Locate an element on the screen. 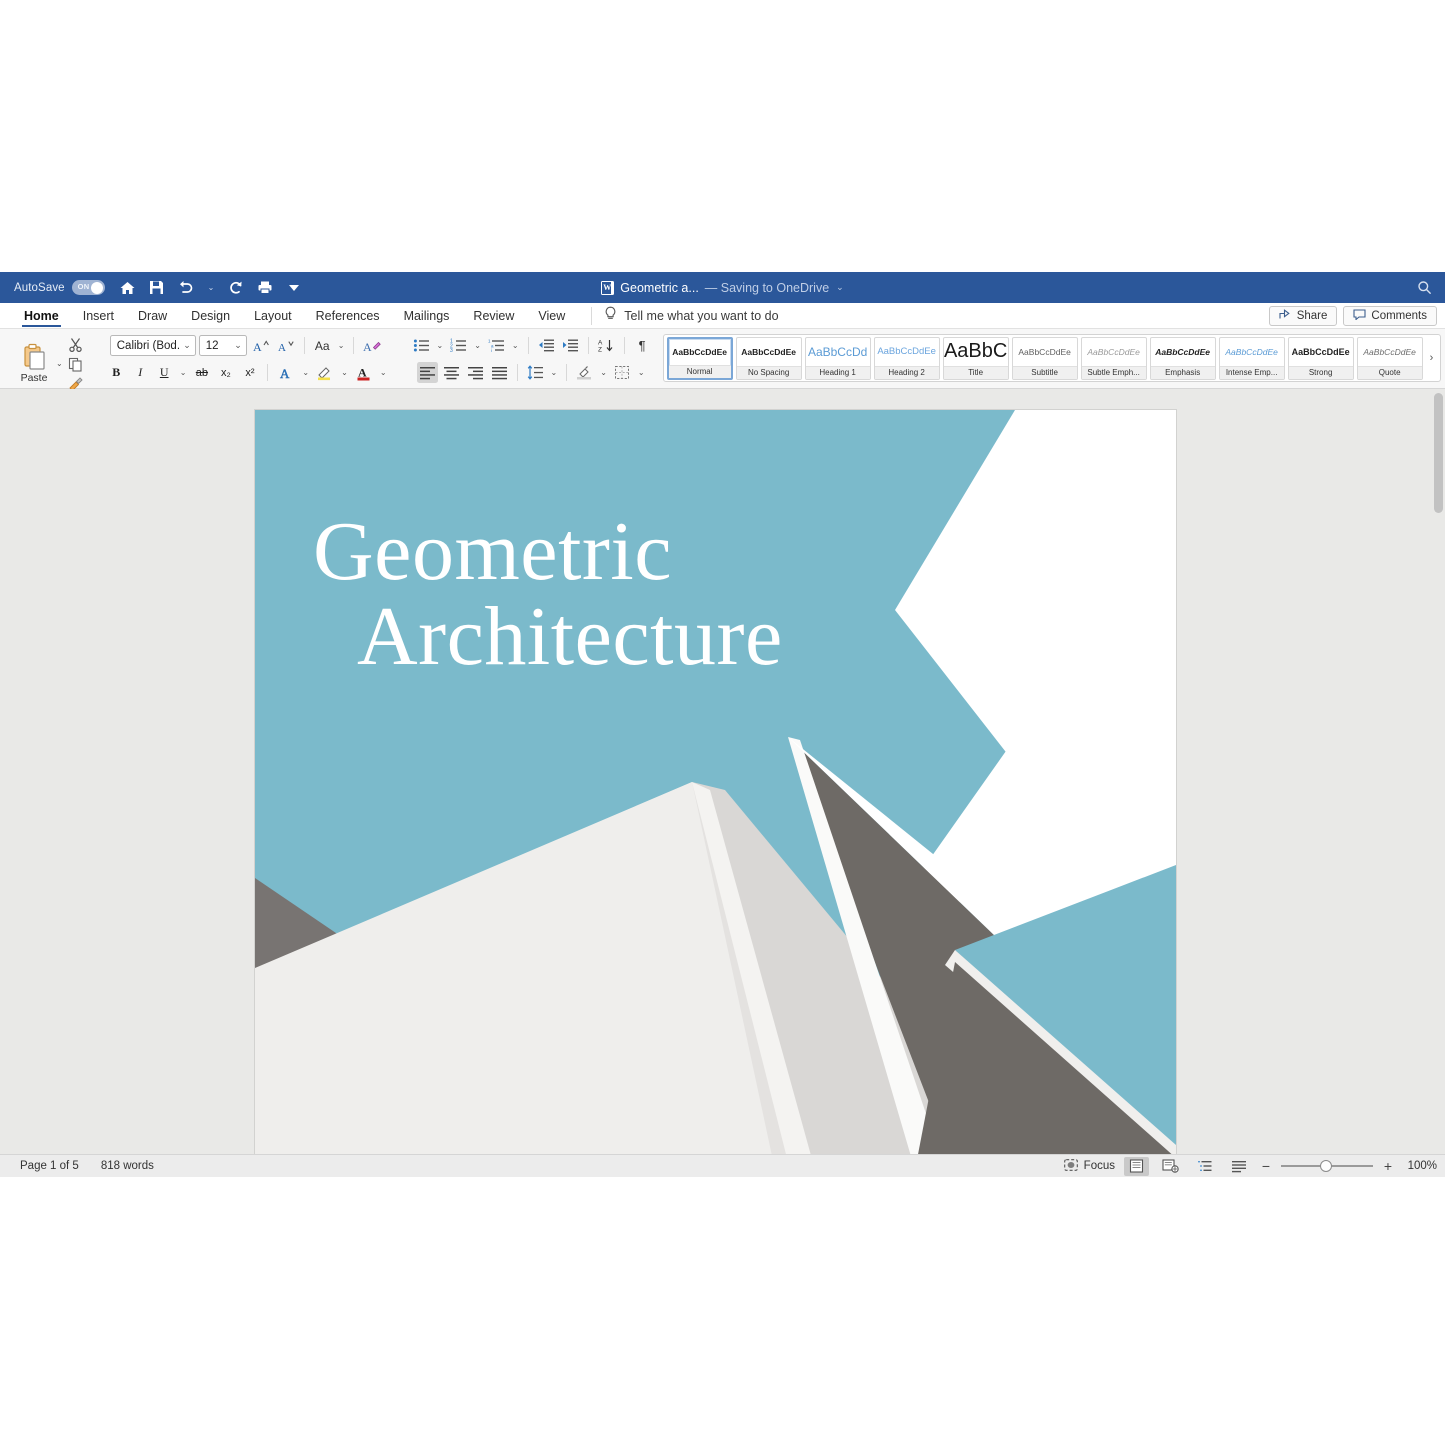  tab-design: Design is located at coordinates (210, 316).